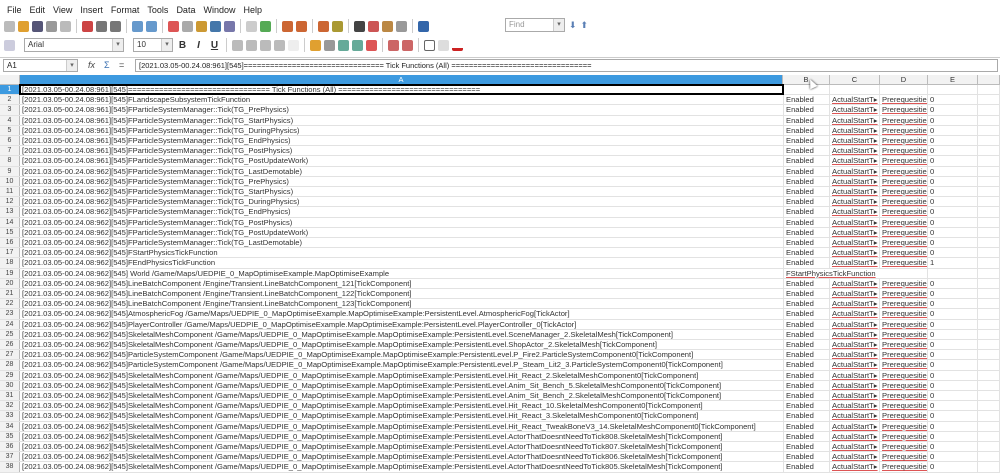 This screenshot has height=476, width=1000. What do you see at coordinates (10, 202) in the screenshot?
I see `row-header: 12` at bounding box center [10, 202].